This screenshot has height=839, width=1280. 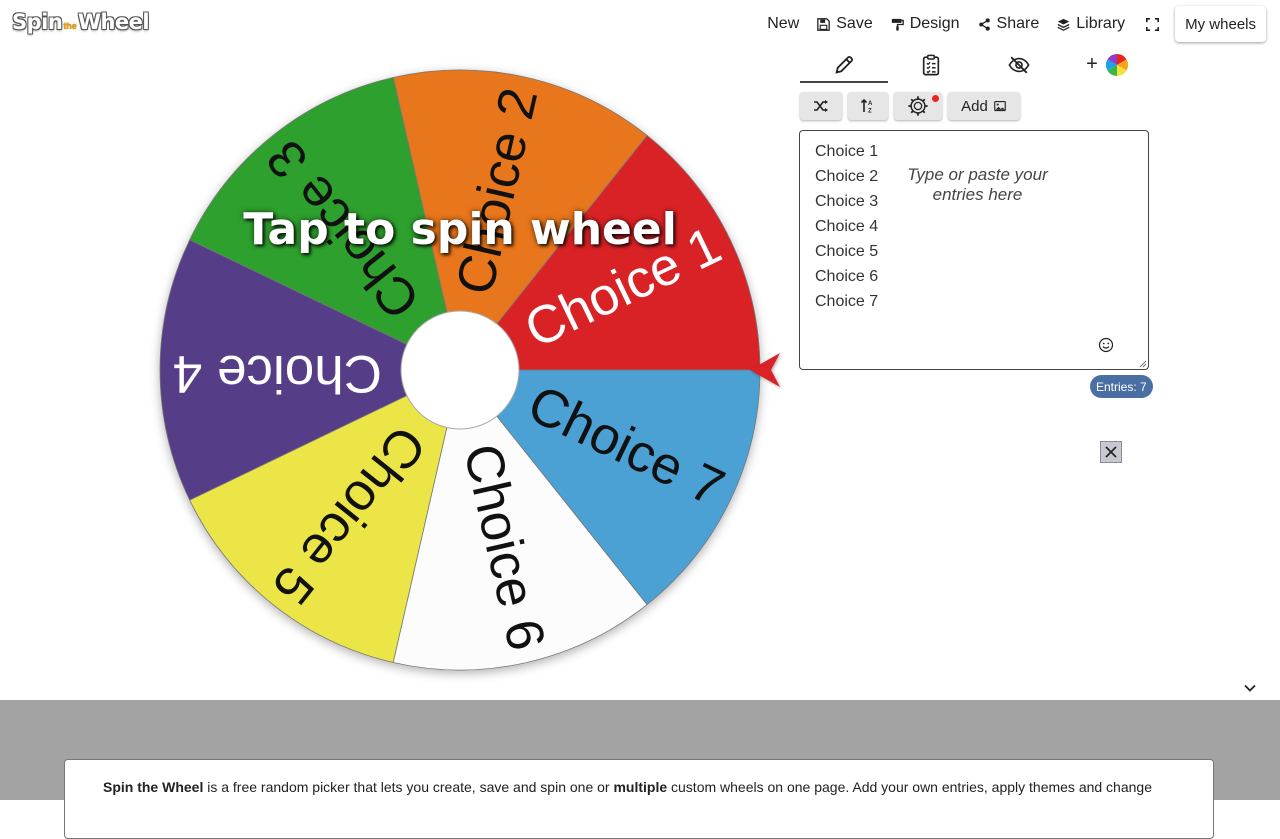 I want to click on sidebar-tabs: +, so click(x=975, y=65).